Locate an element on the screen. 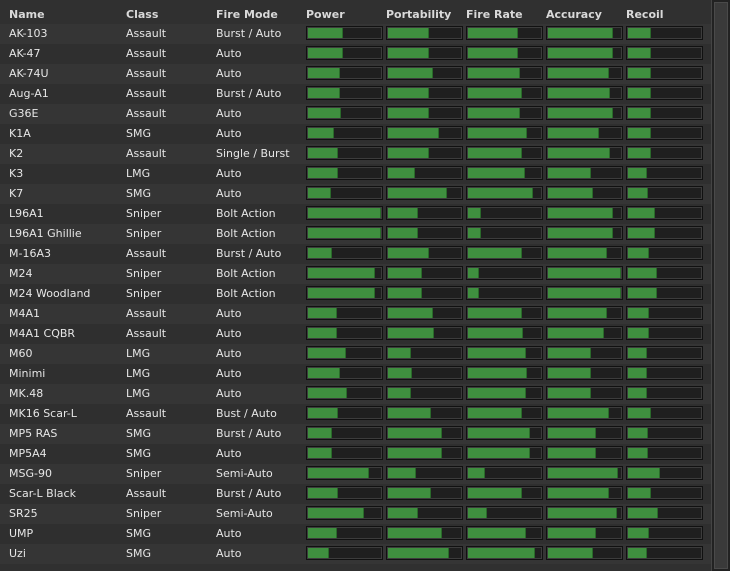  scrollbar-thumb is located at coordinates (721, 285).